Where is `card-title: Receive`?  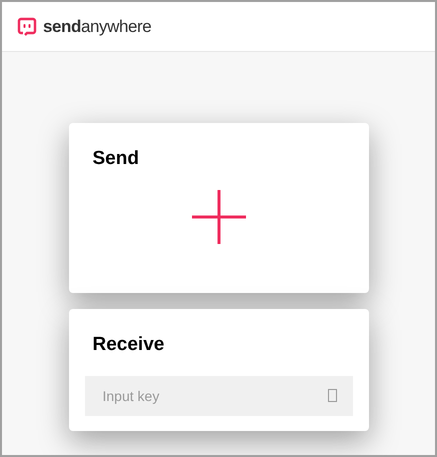 card-title: Receive is located at coordinates (129, 345).